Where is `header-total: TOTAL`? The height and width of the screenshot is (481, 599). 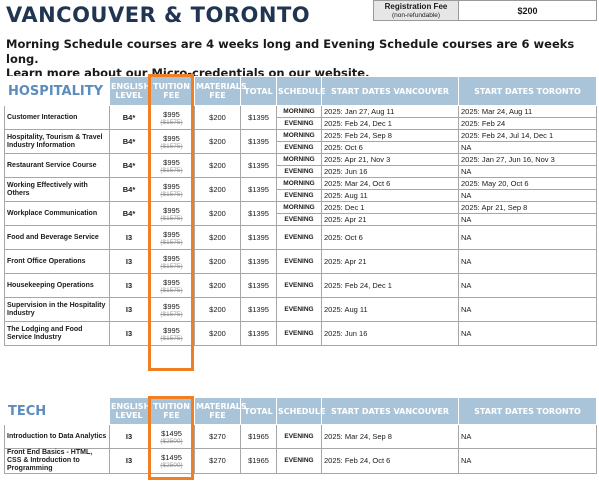
header-total: TOTAL is located at coordinates (258, 91).